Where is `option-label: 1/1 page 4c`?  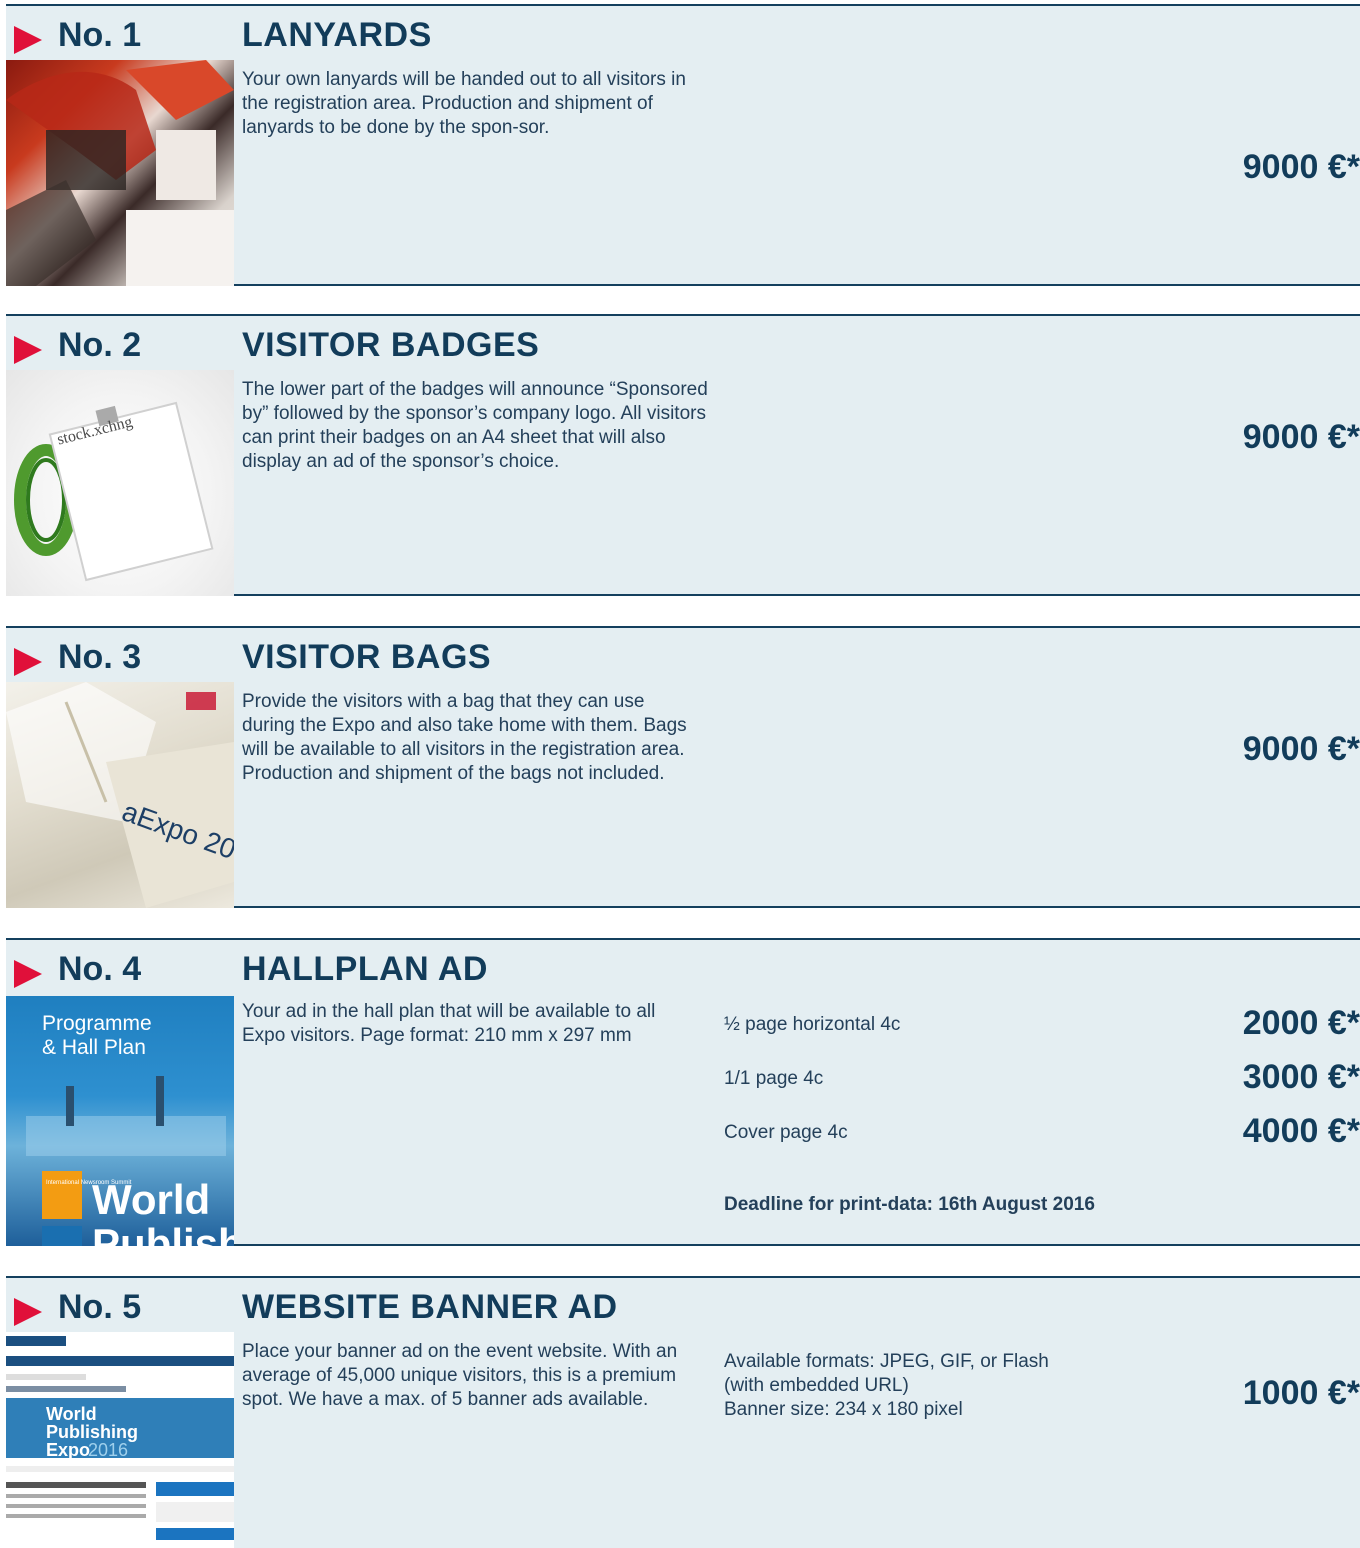
option-label: 1/1 page 4c is located at coordinates (774, 1078).